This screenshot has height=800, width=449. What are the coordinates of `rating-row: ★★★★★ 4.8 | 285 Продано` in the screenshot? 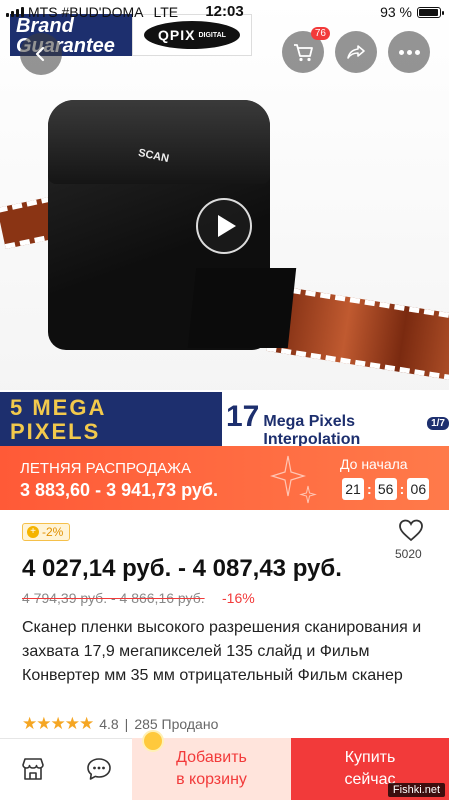 It's located at (120, 724).